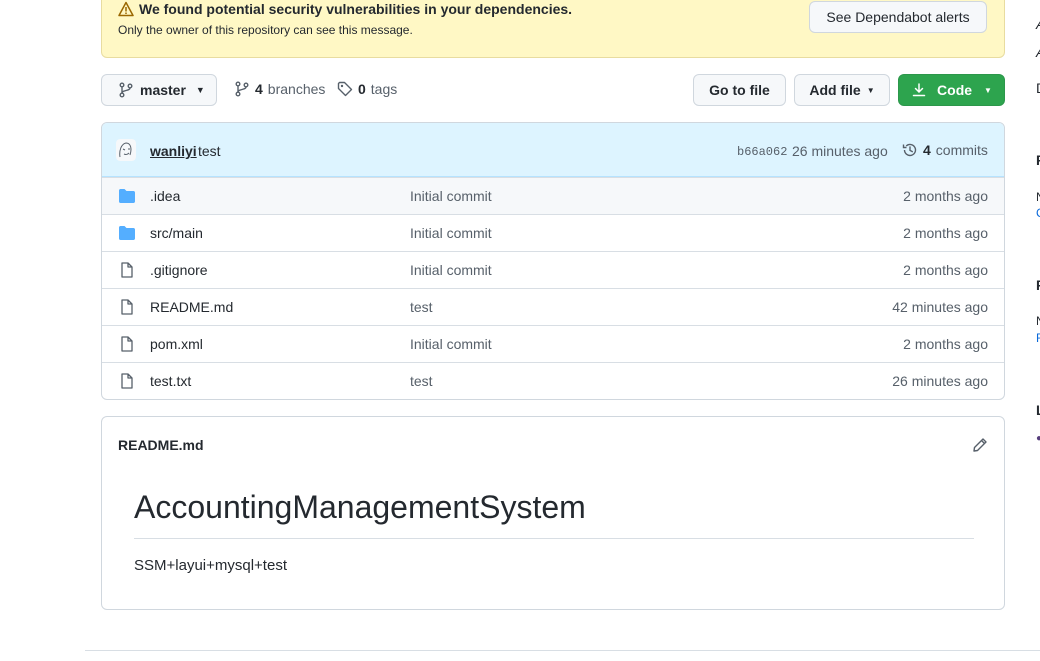  I want to click on file-name-link: test.txt, so click(170, 381).